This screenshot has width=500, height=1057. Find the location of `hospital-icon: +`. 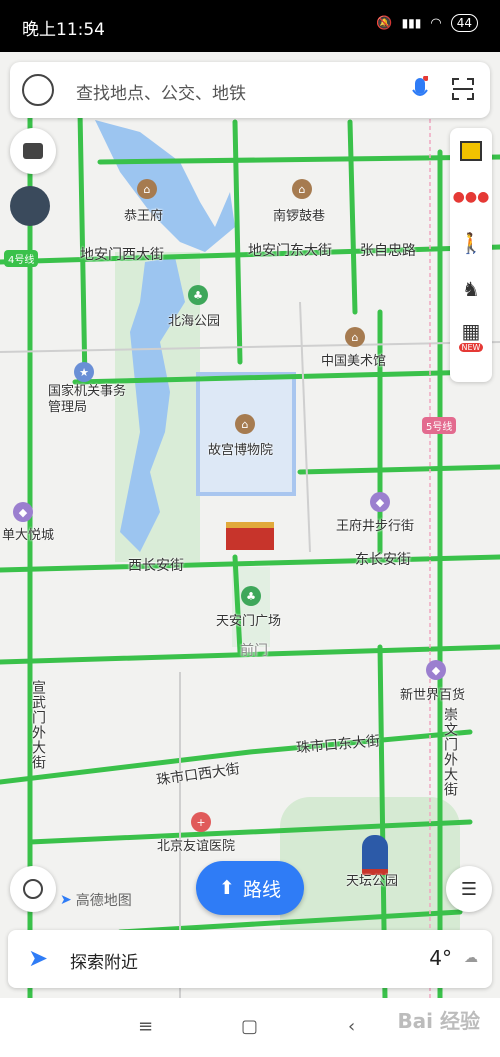

hospital-icon: + is located at coordinates (201, 822).